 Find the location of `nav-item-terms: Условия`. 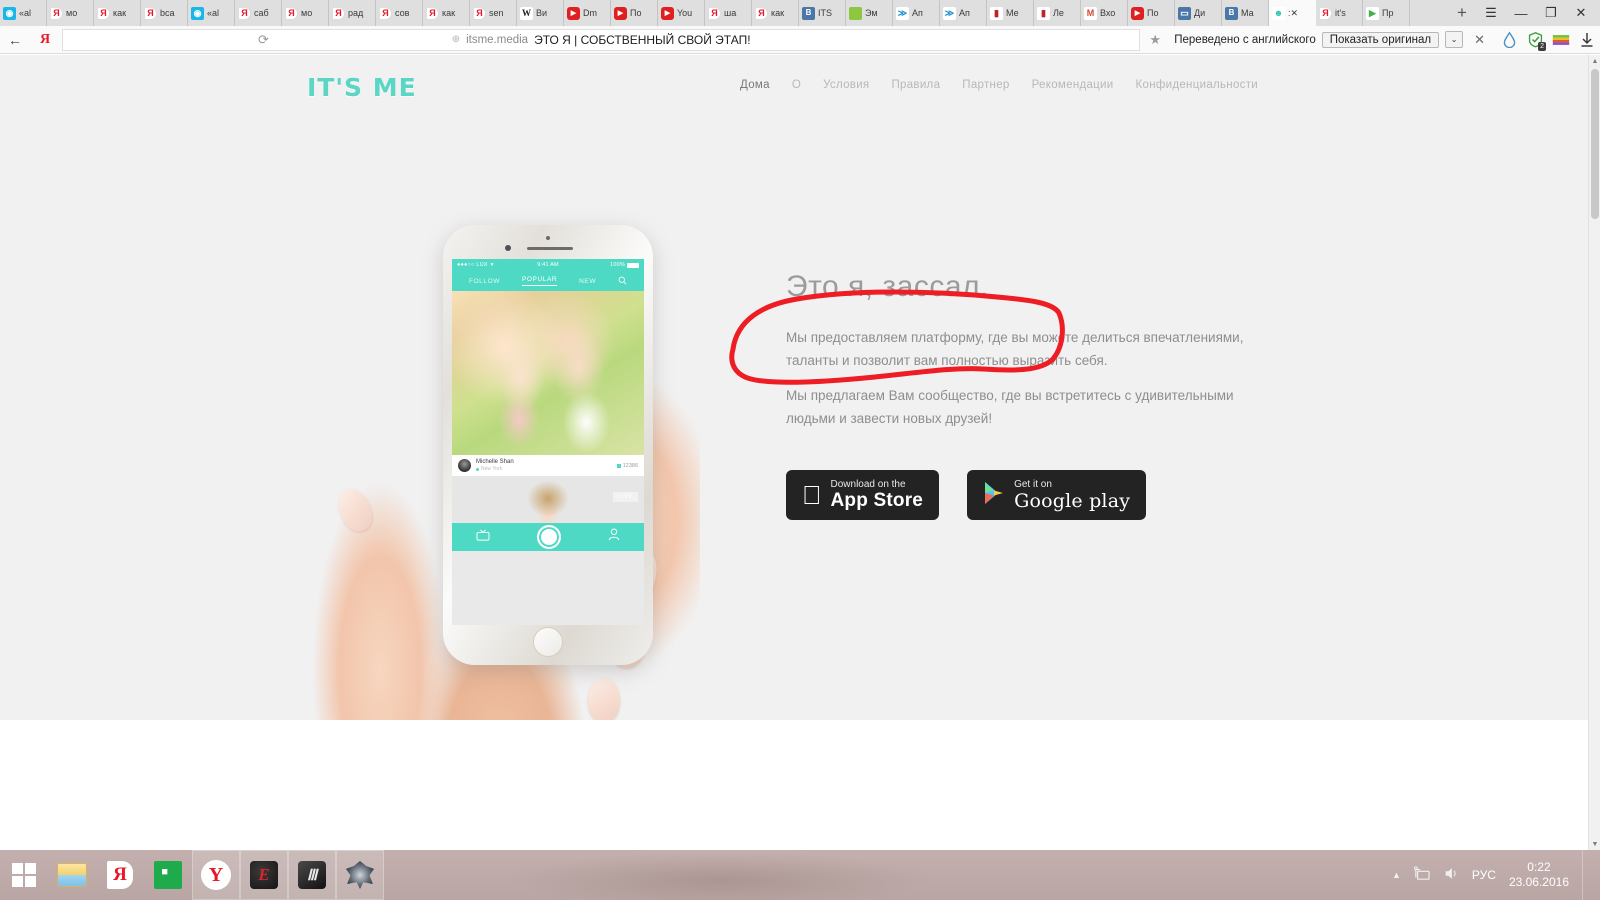

nav-item-terms: Условия is located at coordinates (846, 85).